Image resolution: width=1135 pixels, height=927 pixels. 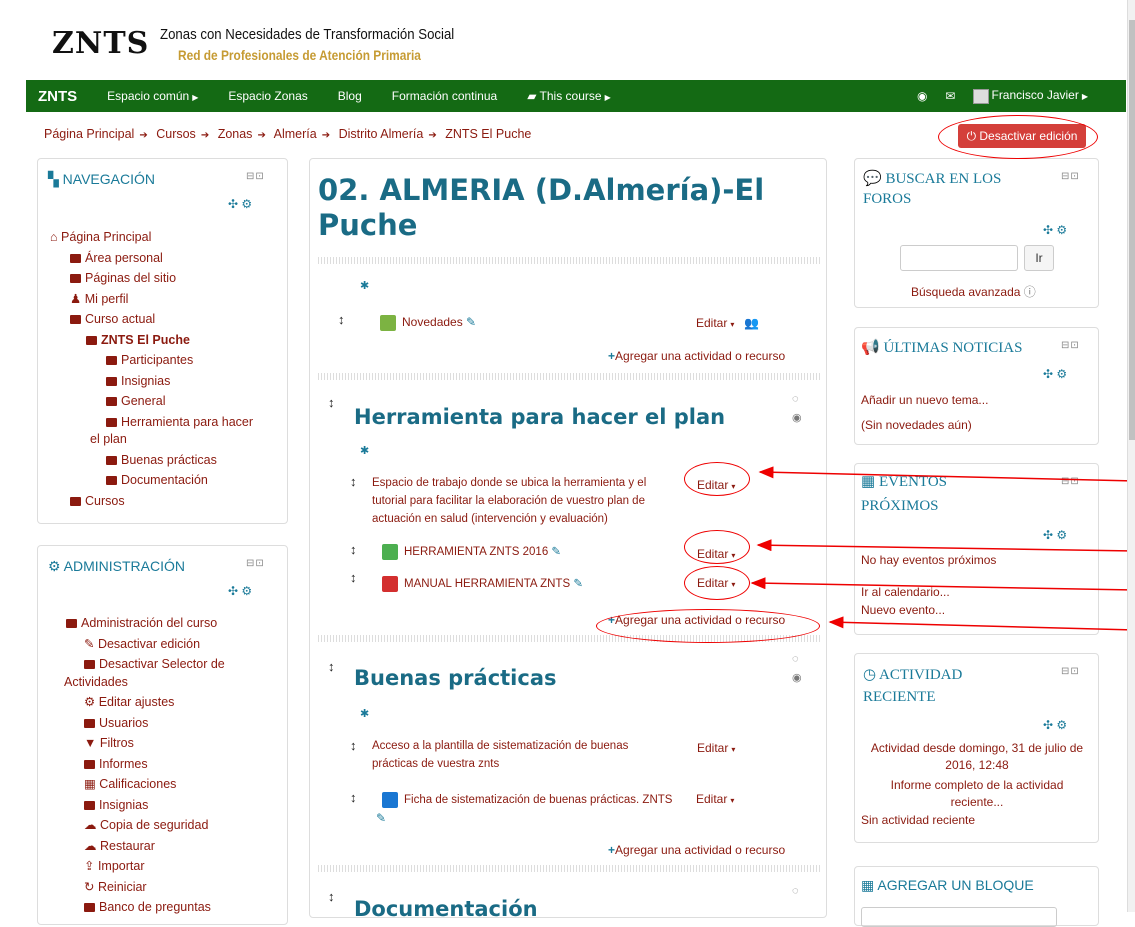 What do you see at coordinates (1131, 456) in the screenshot?
I see `page-scrollbar` at bounding box center [1131, 456].